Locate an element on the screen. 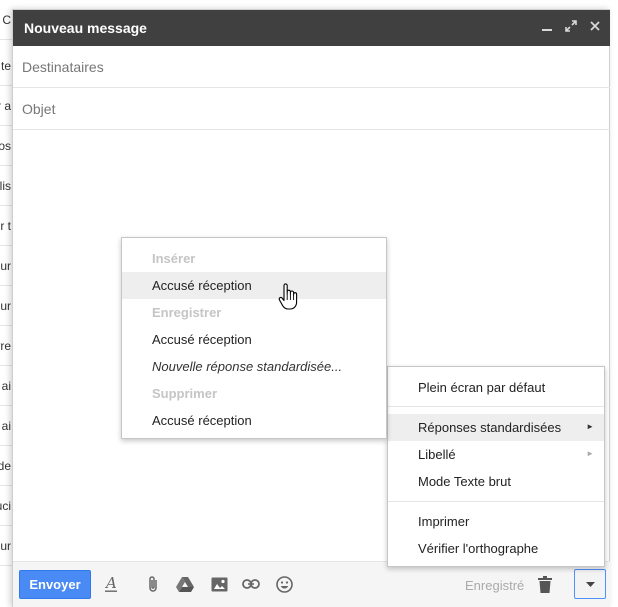 The height and width of the screenshot is (607, 618). list-item: te is located at coordinates (6, 66).